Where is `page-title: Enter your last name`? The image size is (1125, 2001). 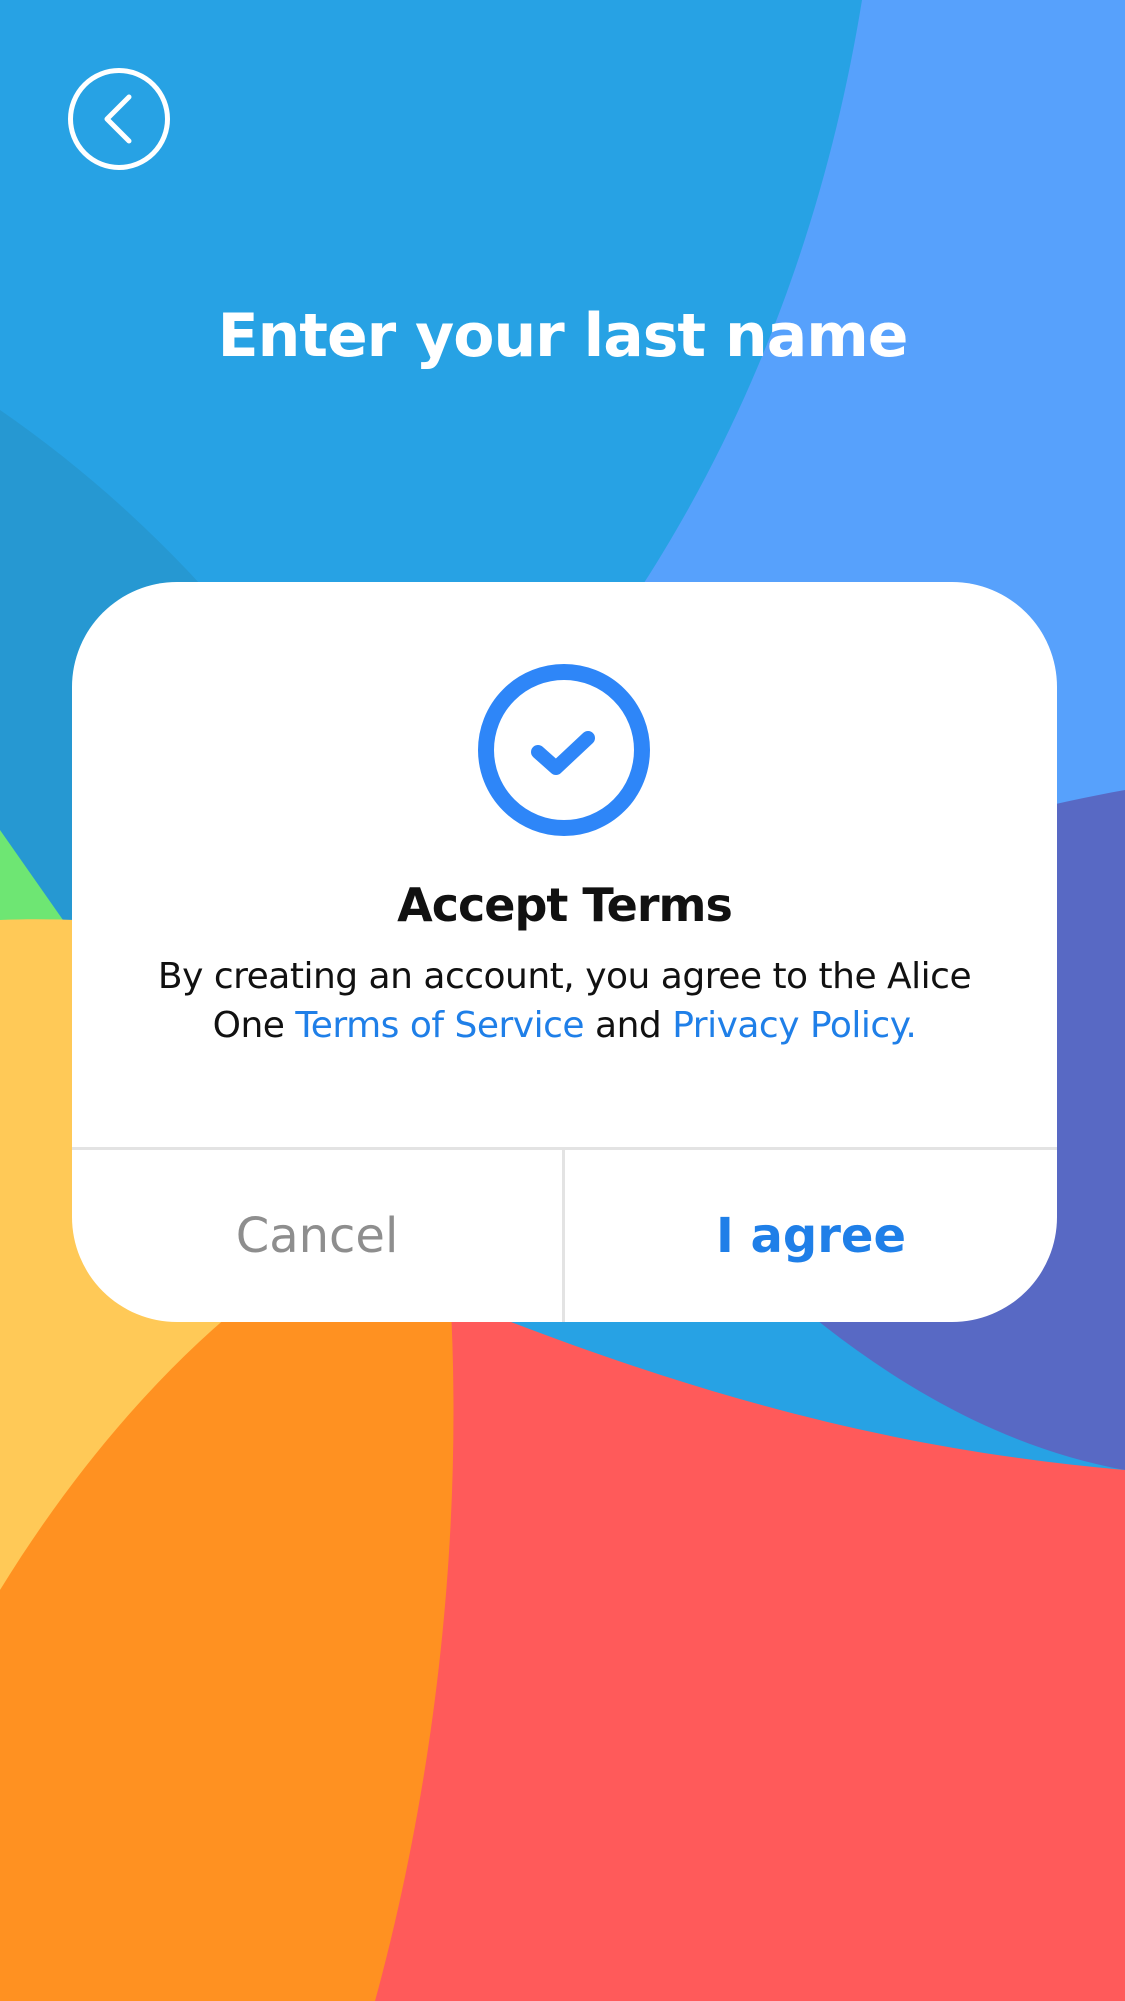
page-title: Enter your last name is located at coordinates (563, 336).